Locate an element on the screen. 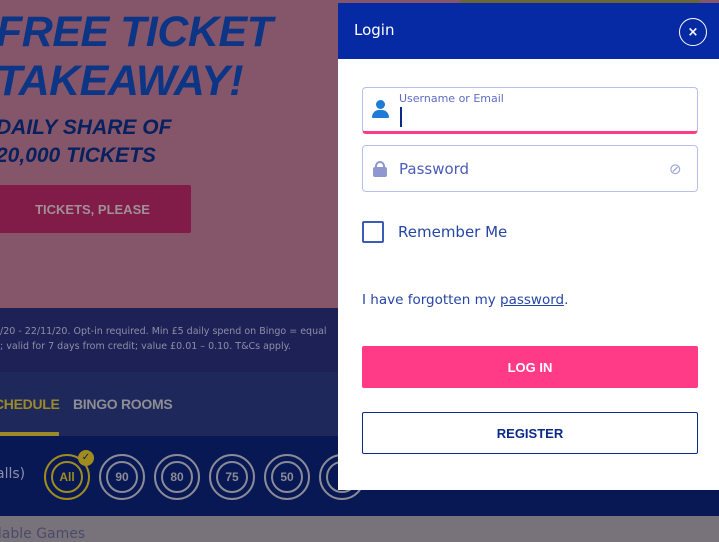 The width and height of the screenshot is (719, 542). password-field: Password ⊘ is located at coordinates (530, 168).